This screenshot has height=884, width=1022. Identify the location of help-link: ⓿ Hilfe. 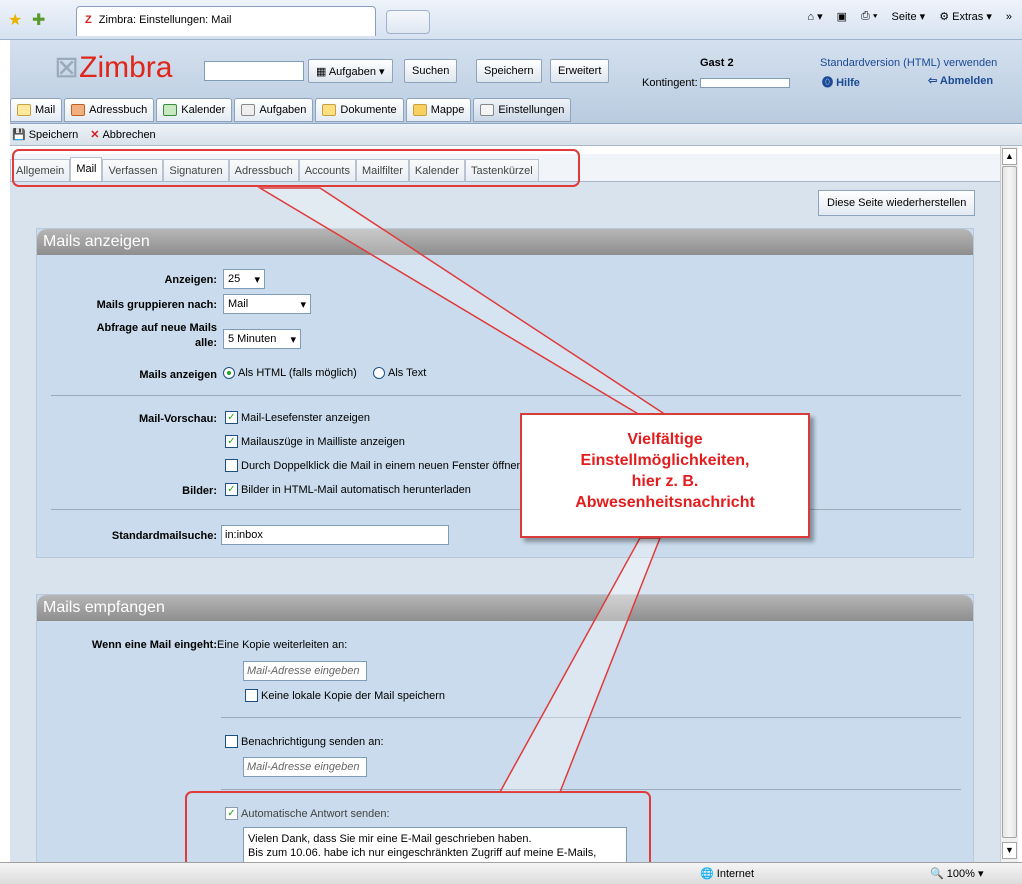
(841, 82).